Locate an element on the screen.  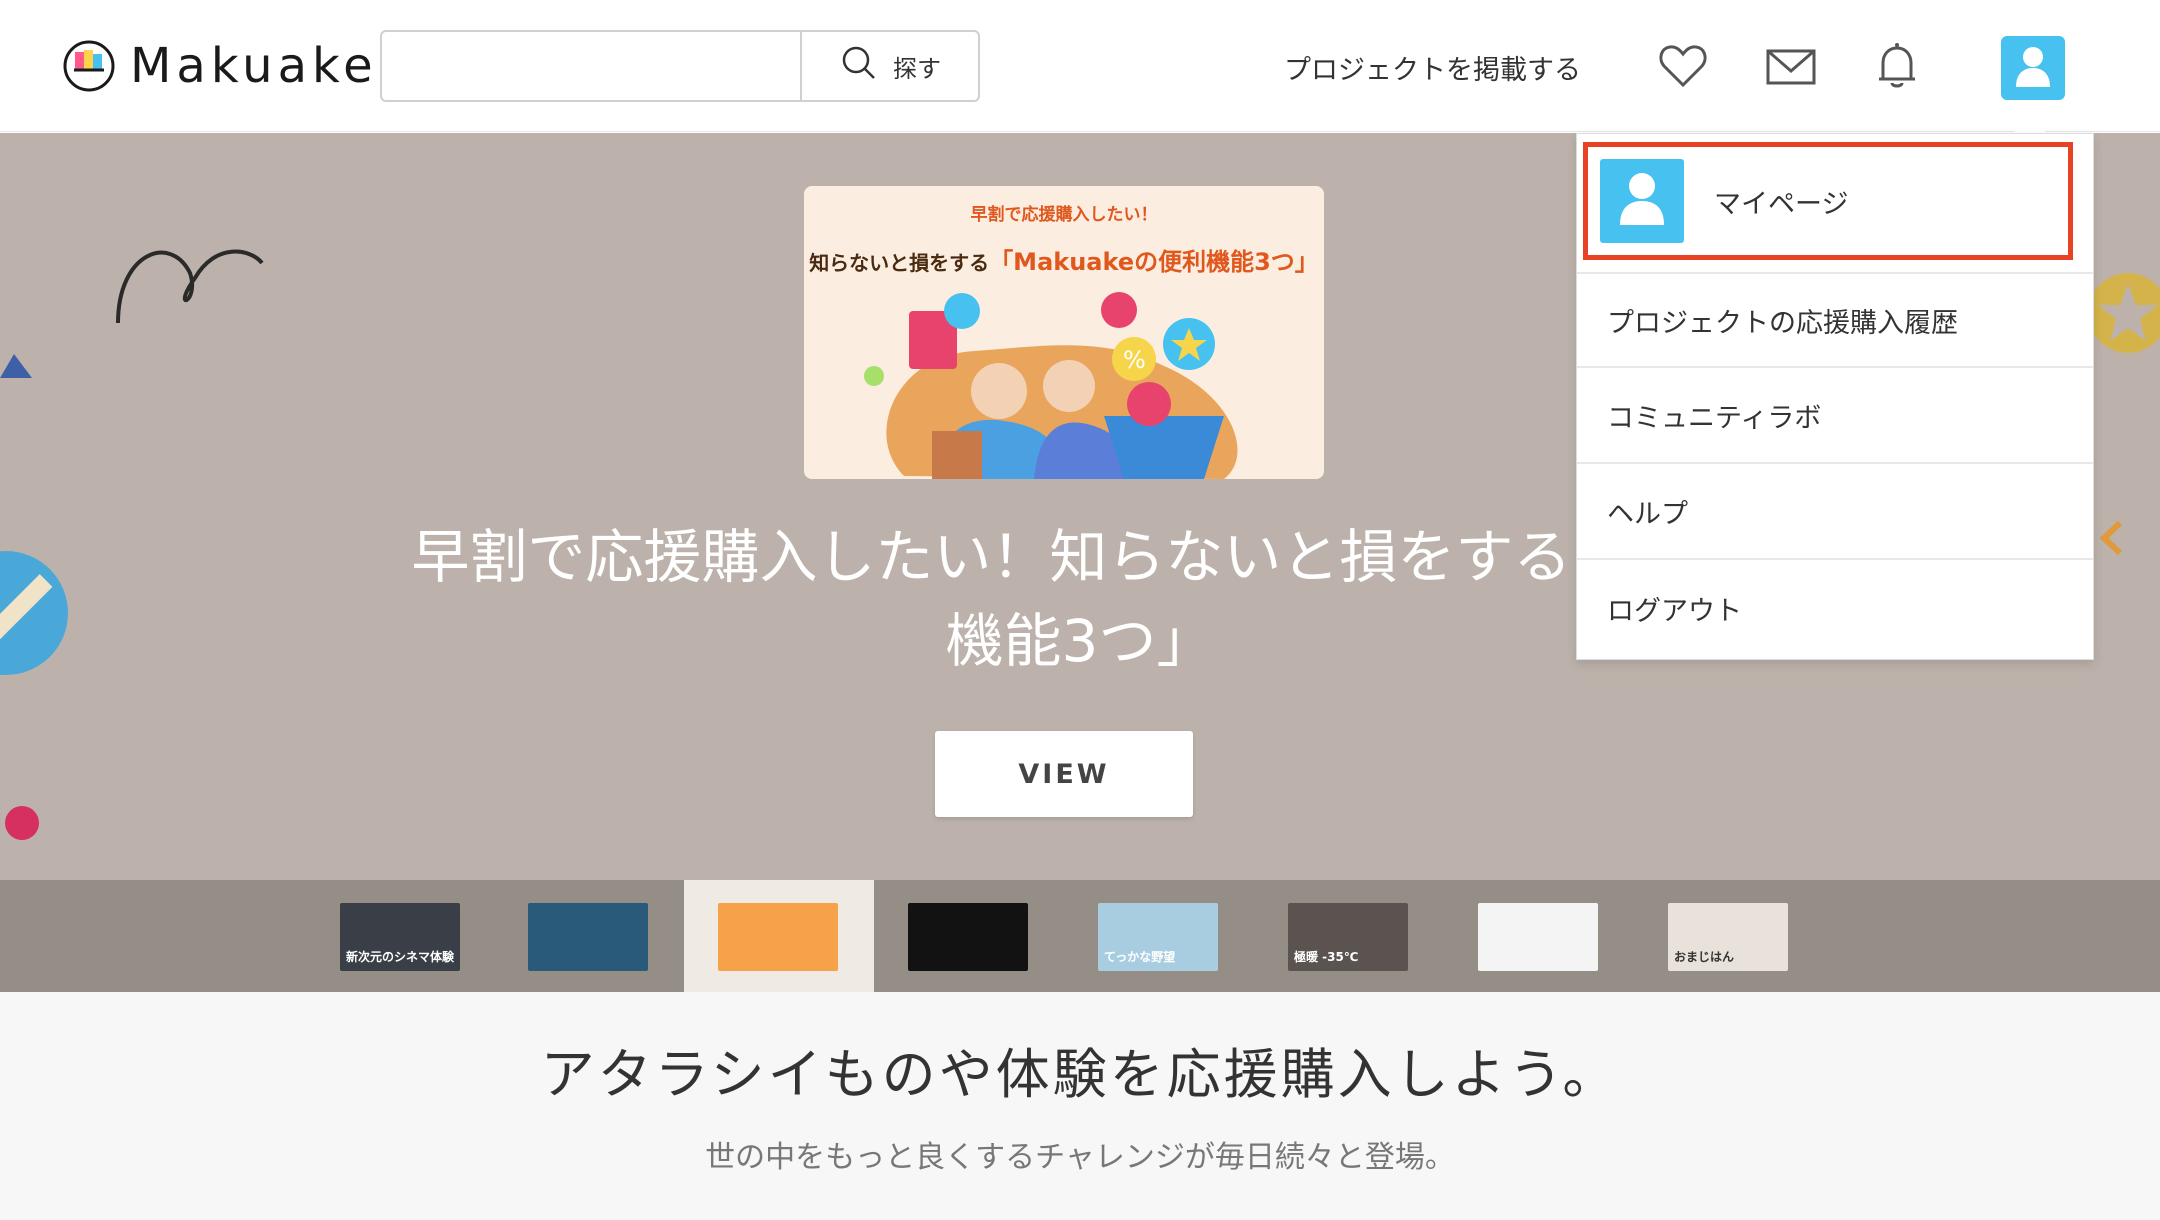
banner-title-prefix: 知らないと損をする is located at coordinates (899, 263).